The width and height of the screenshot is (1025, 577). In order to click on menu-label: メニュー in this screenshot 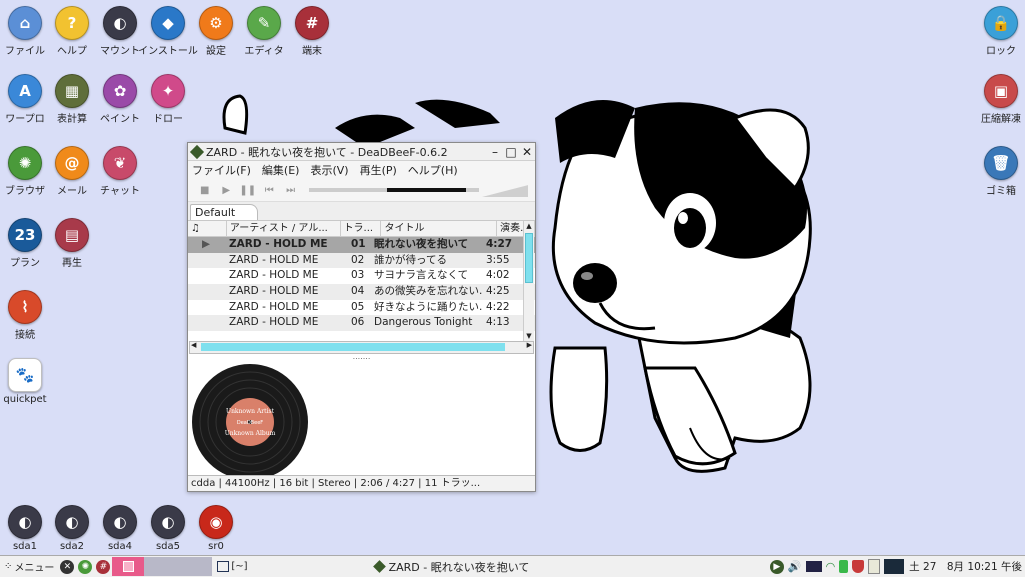, I will do `click(34, 568)`.